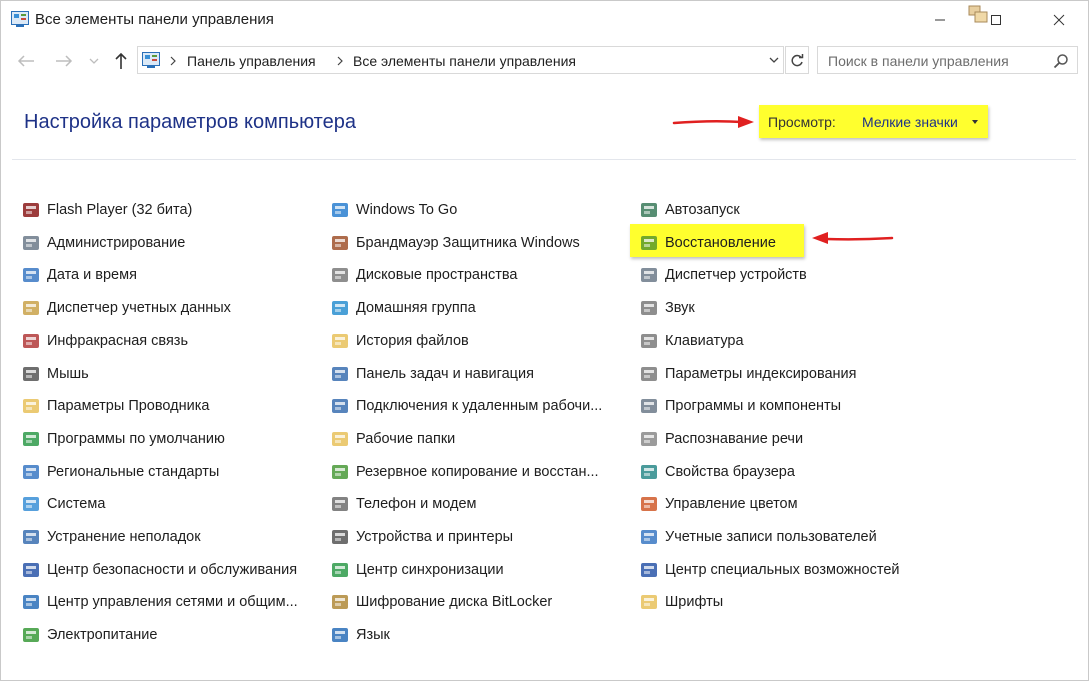 Image resolution: width=1089 pixels, height=681 pixels. Describe the element at coordinates (31, 275) in the screenshot. I see `clock-icon` at that location.